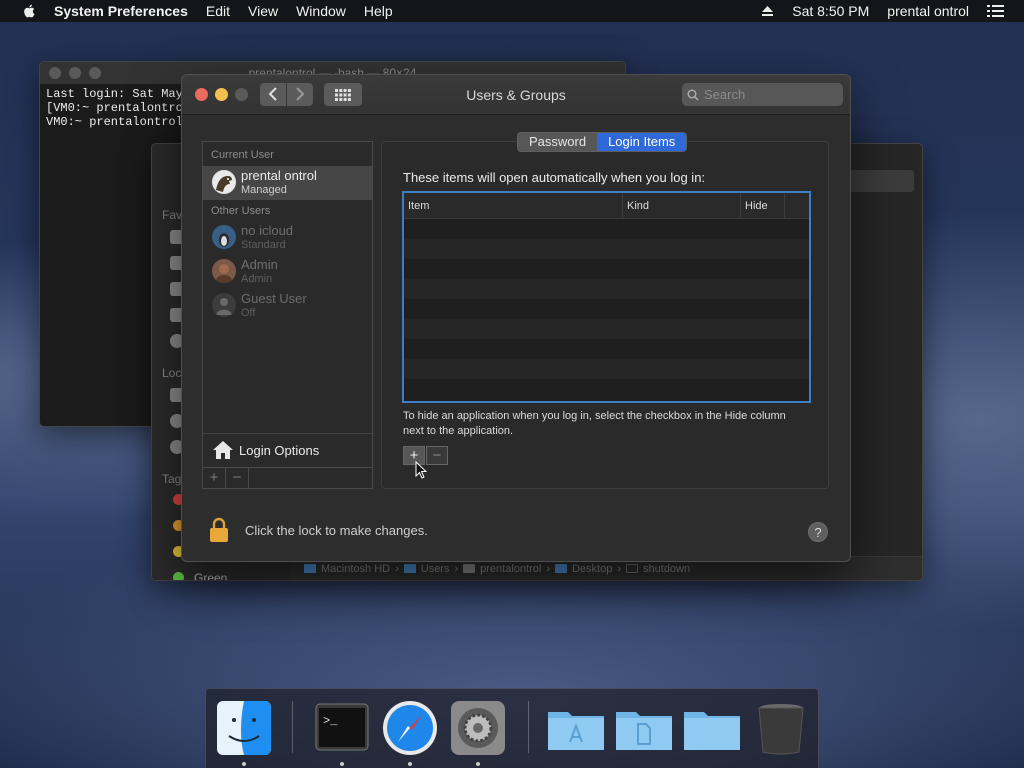  I want to click on user-row-admin: Admin Admin, so click(287, 272).